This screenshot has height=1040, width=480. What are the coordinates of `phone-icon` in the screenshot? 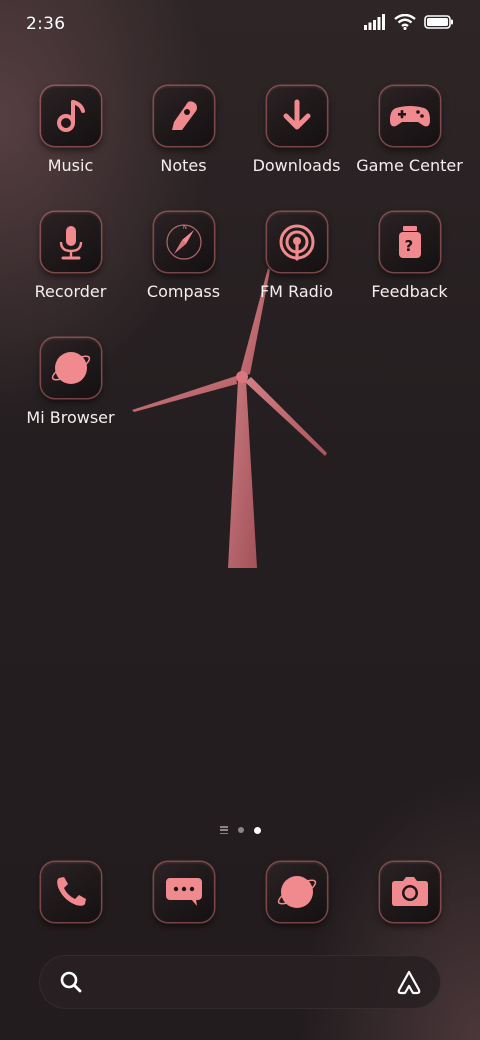 It's located at (71, 891).